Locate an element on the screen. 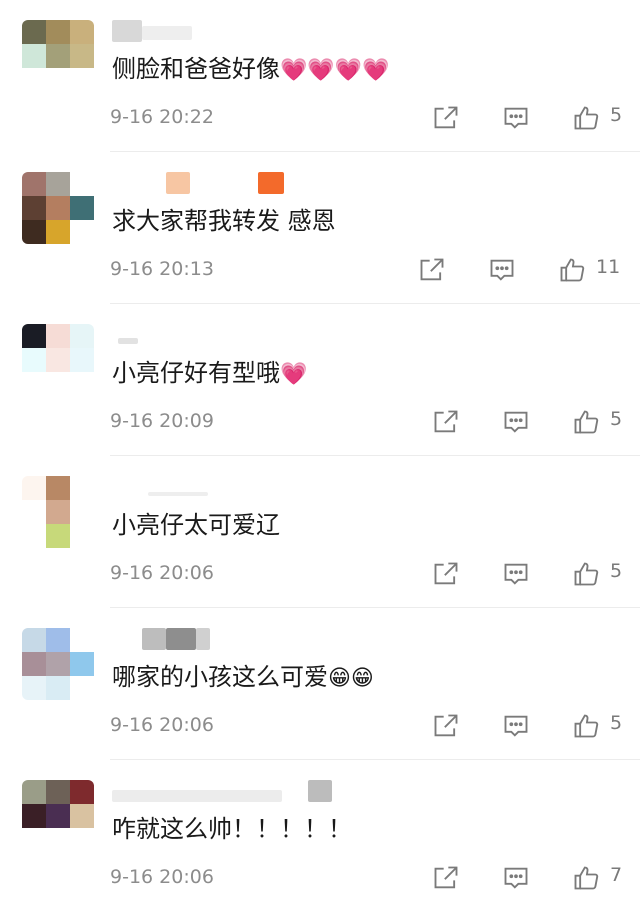 Image resolution: width=640 pixels, height=901 pixels. heart-emoji: 💗 is located at coordinates (294, 374).